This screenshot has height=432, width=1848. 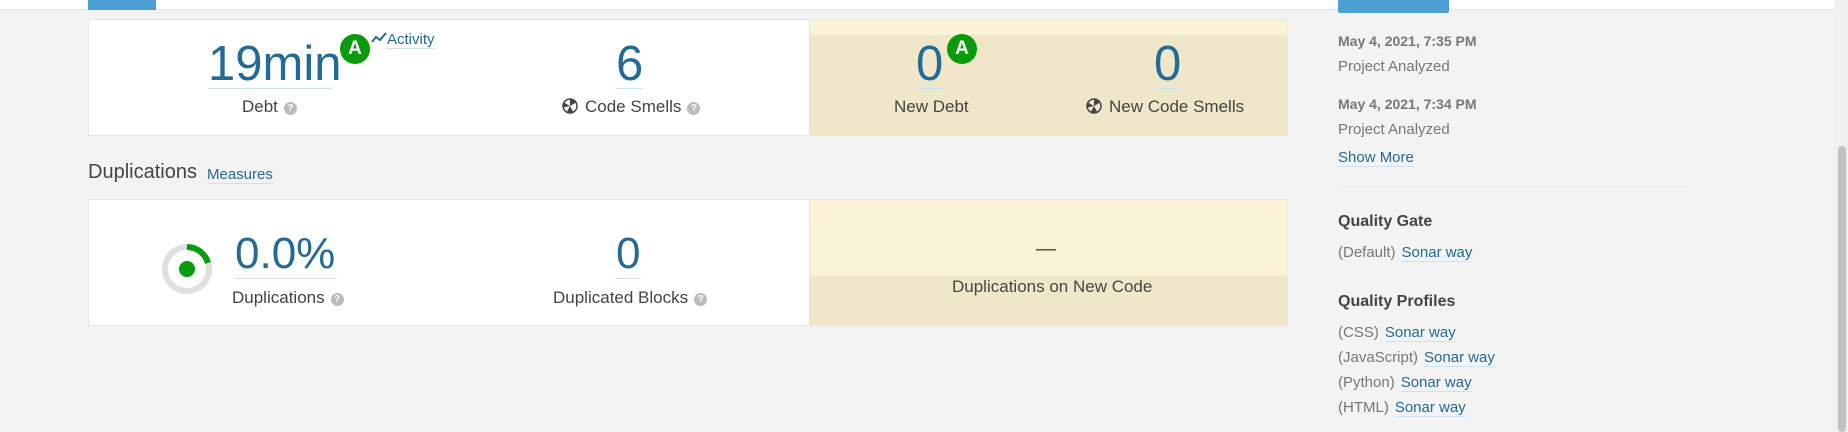 I want to click on new-duplications-label: Duplications on New Code, so click(x=1052, y=286).